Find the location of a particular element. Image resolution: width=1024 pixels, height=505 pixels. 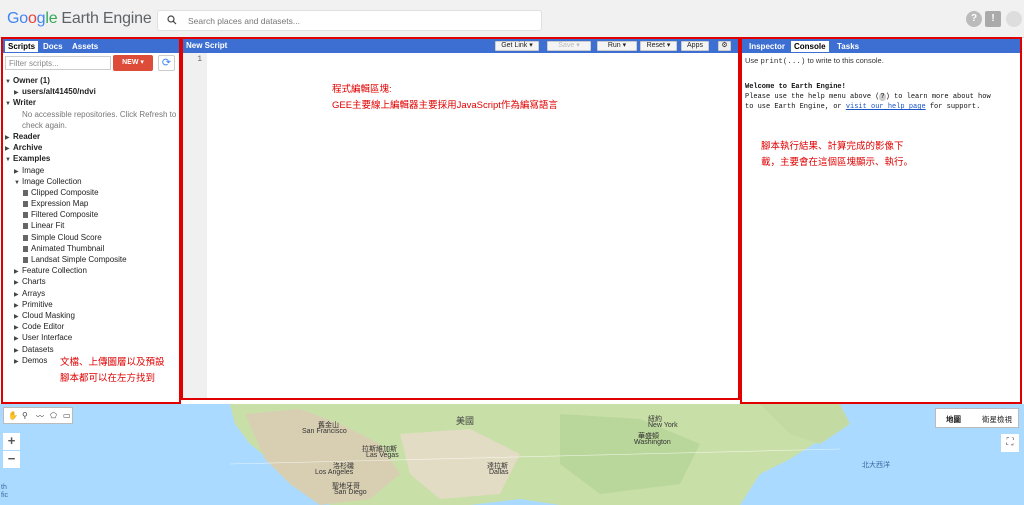

tree-item: ▼ Examples is located at coordinates (91, 158).